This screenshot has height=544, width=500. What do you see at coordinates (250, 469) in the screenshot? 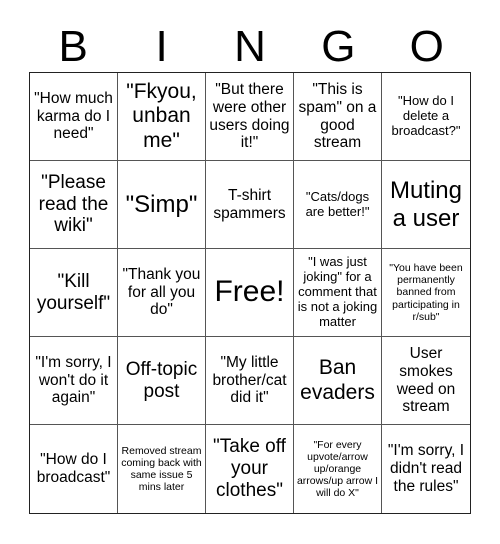
I see `bingo-cell: "Take off your clothes"` at bounding box center [250, 469].